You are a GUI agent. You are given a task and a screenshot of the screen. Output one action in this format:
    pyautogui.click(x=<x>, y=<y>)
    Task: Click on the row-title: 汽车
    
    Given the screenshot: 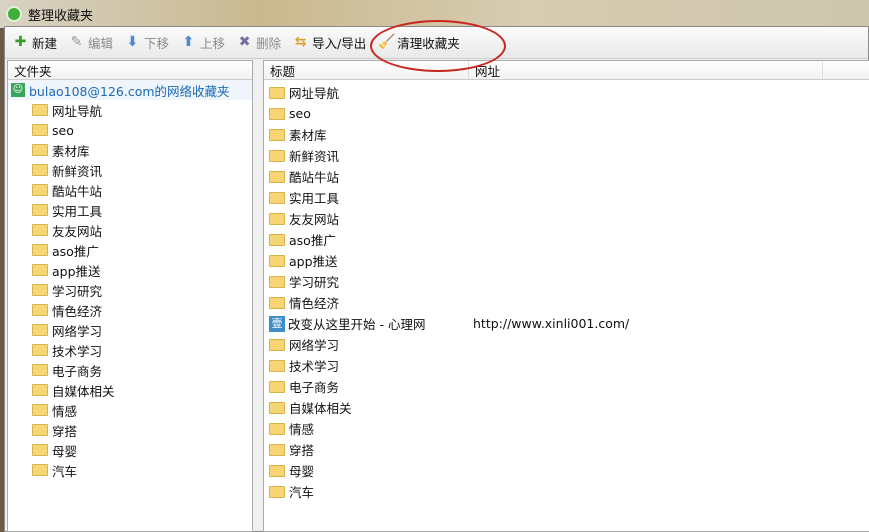 What is the action you would take?
    pyautogui.click(x=302, y=492)
    